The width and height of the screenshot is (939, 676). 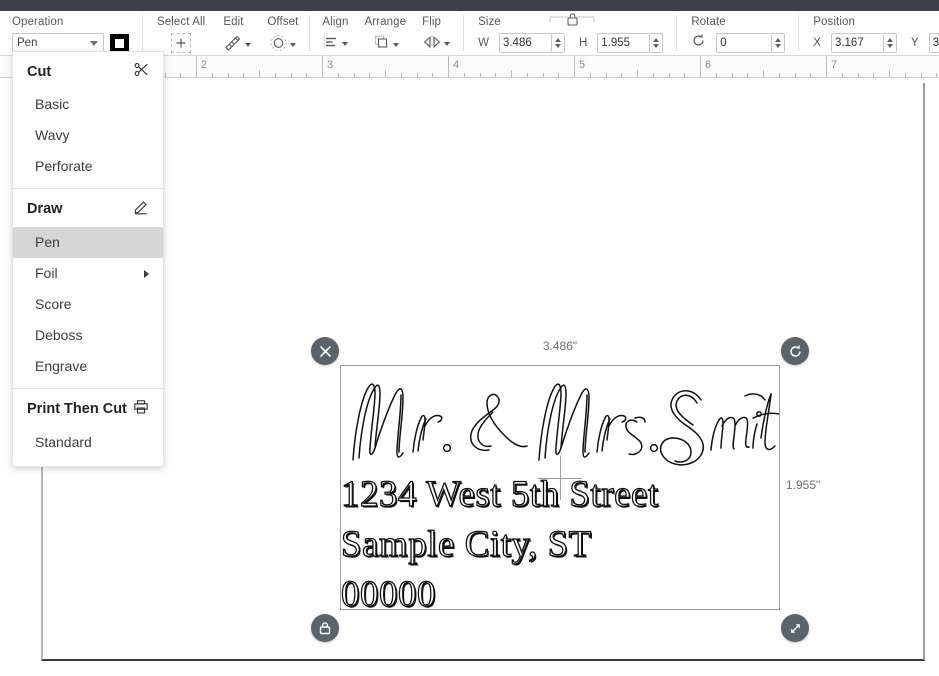 What do you see at coordinates (500, 494) in the screenshot?
I see `address-line-1: 1234 West 5th Street` at bounding box center [500, 494].